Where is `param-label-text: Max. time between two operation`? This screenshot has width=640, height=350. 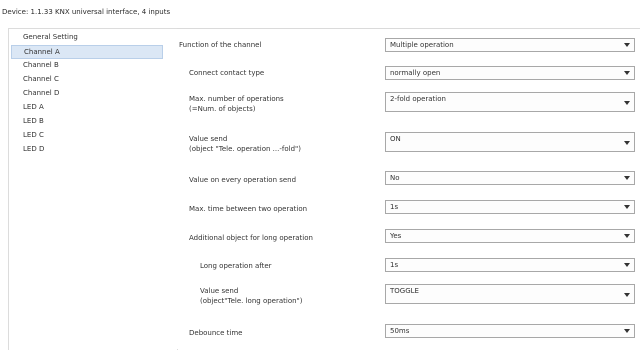
param-label-text: Max. time between two operation is located at coordinates (248, 209).